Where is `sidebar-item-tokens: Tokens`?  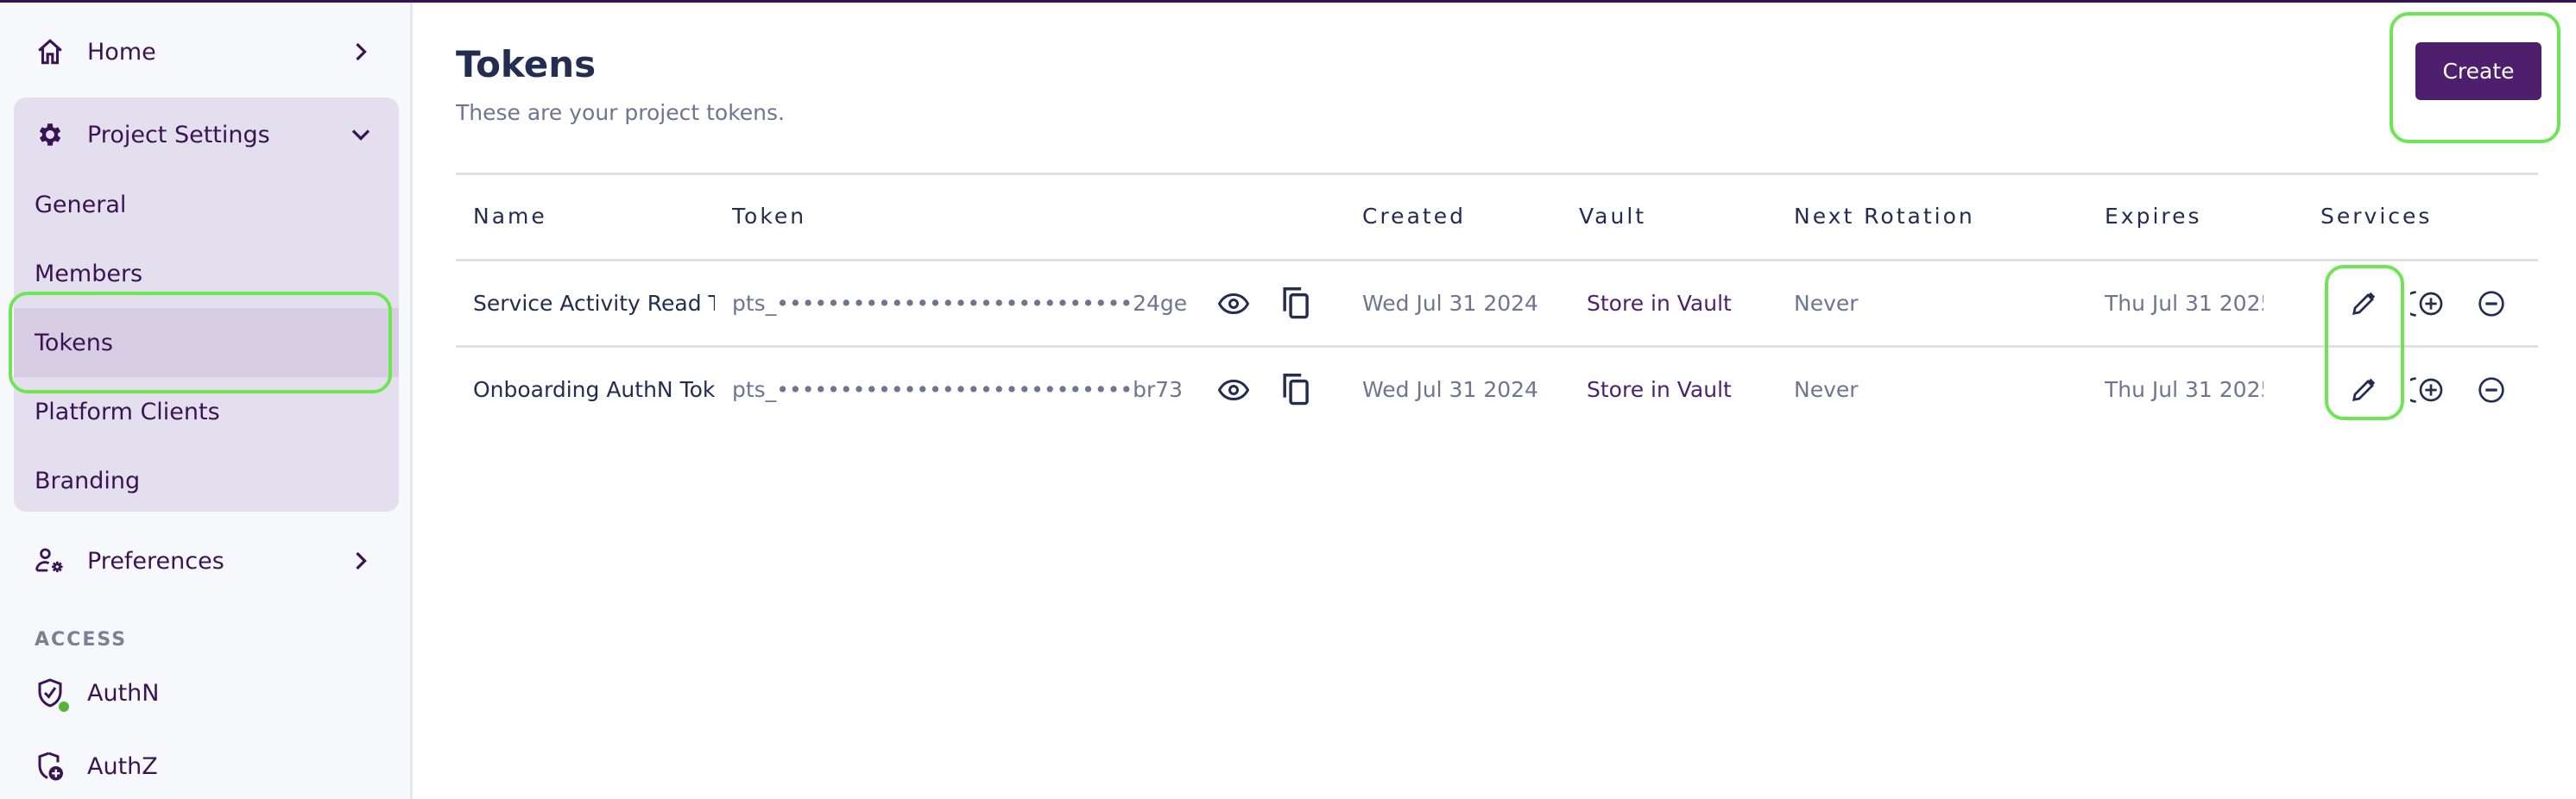 sidebar-item-tokens: Tokens is located at coordinates (206, 342).